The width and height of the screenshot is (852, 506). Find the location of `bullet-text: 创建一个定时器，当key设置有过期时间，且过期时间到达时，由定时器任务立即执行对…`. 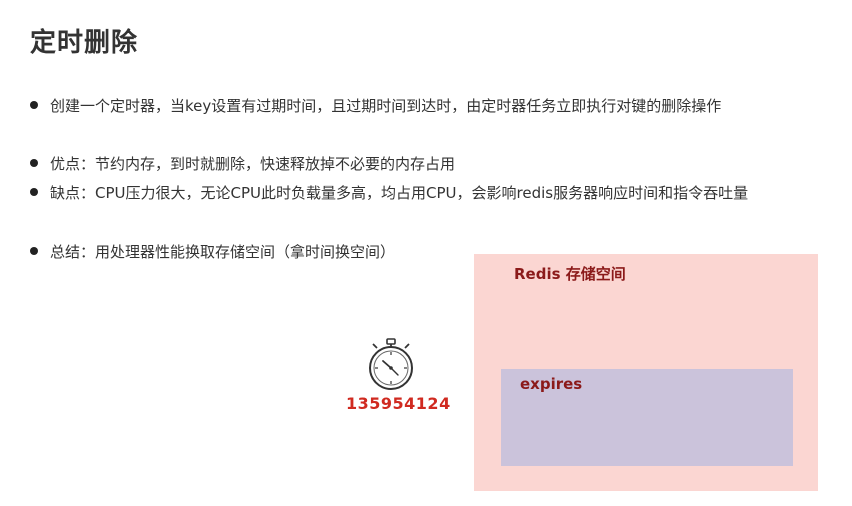

bullet-text: 创建一个定时器，当key设置有过期时间，且过期时间到达时，由定时器任务立即执行对… is located at coordinates (386, 106).